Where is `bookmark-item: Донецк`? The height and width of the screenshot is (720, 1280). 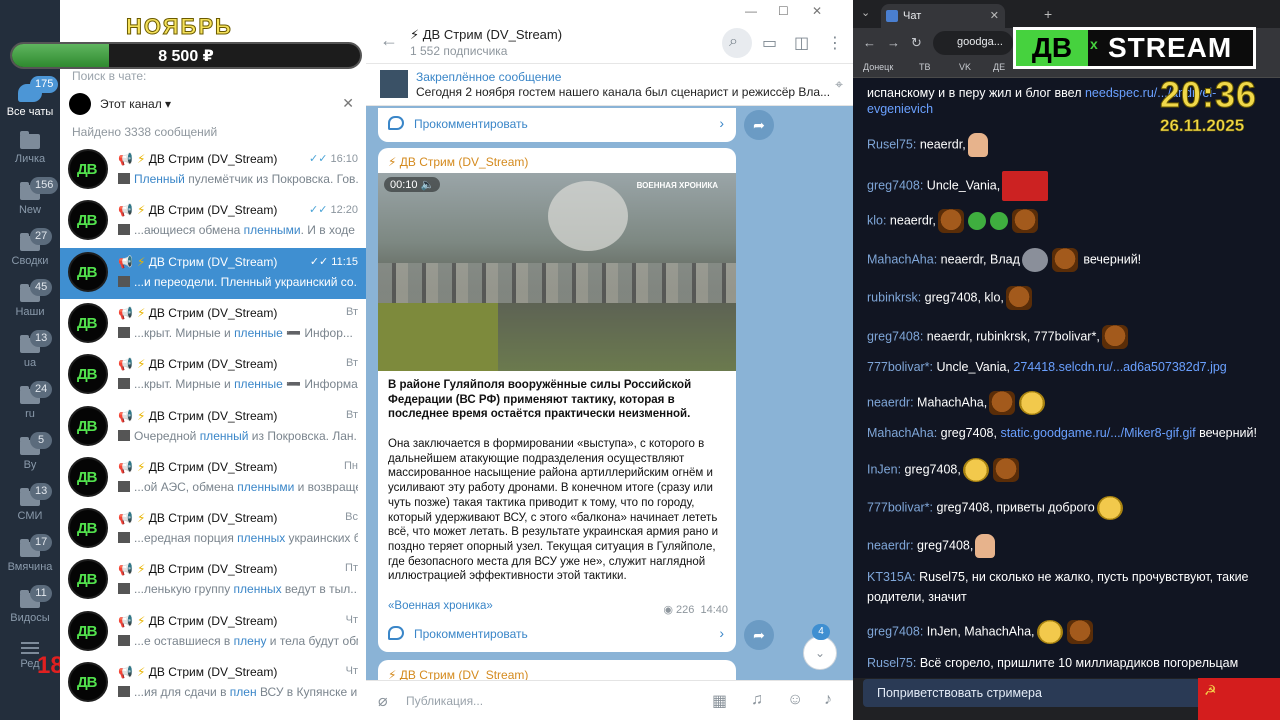
bookmark-item: Донецк is located at coordinates (878, 67).